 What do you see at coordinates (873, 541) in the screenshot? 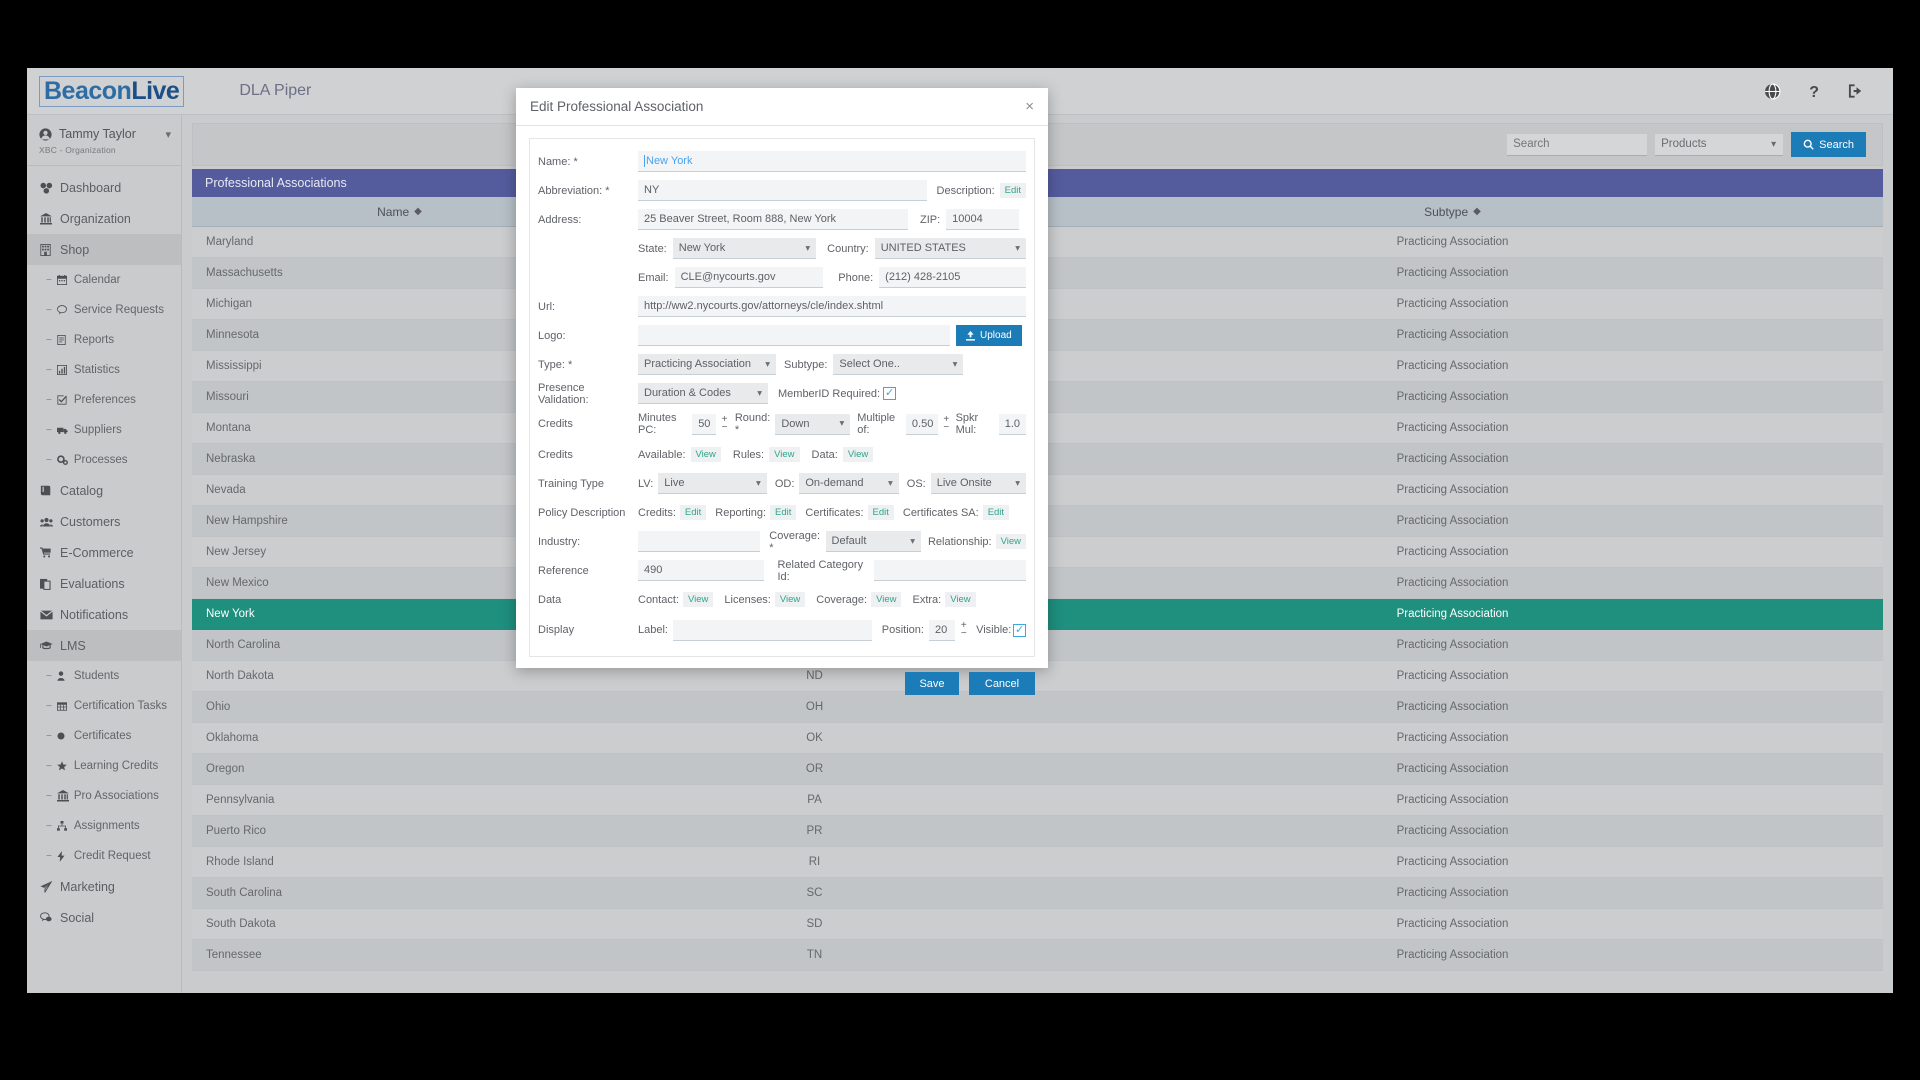
I see `coverage-select: Default ▾` at bounding box center [873, 541].